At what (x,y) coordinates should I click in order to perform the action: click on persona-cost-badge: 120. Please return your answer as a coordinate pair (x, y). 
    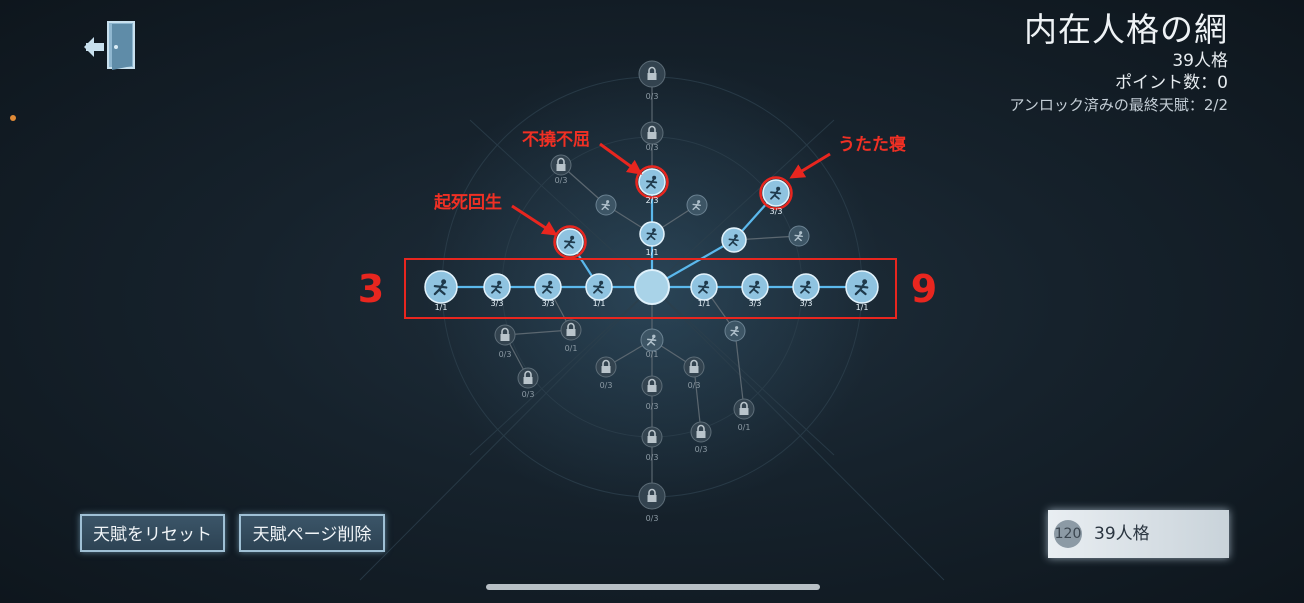
    Looking at the image, I should click on (1068, 534).